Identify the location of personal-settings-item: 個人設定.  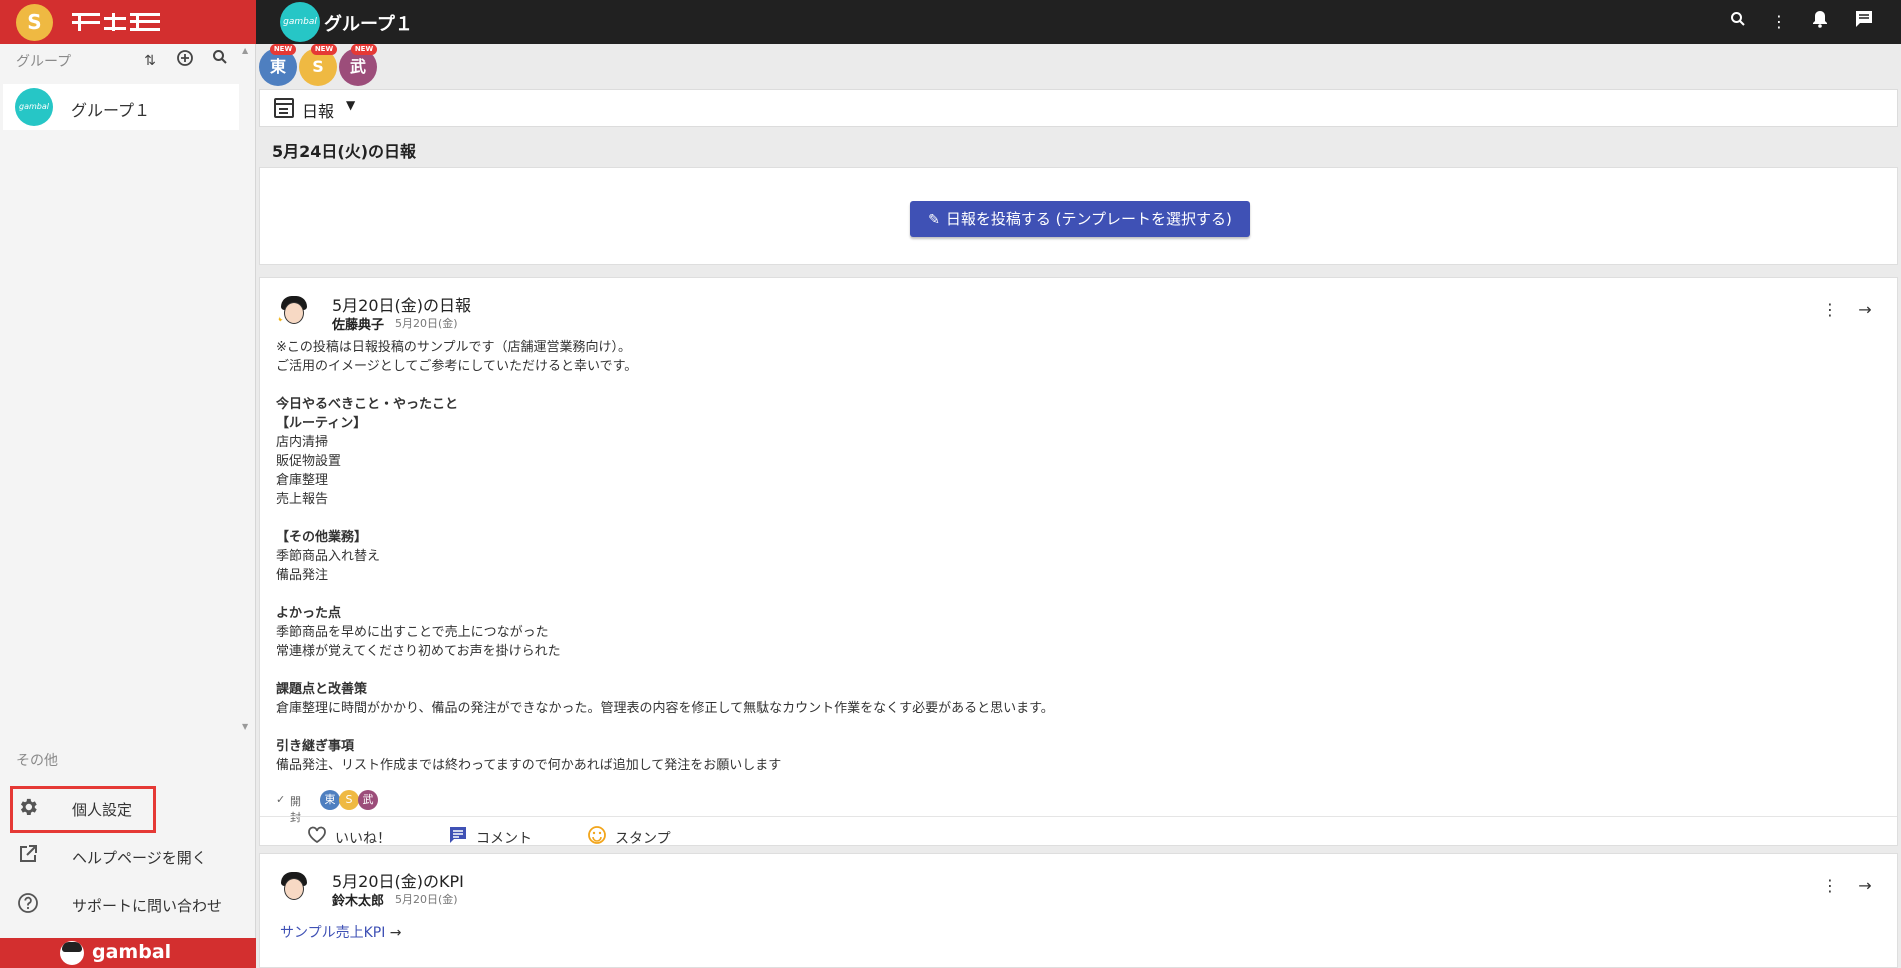
(128, 808).